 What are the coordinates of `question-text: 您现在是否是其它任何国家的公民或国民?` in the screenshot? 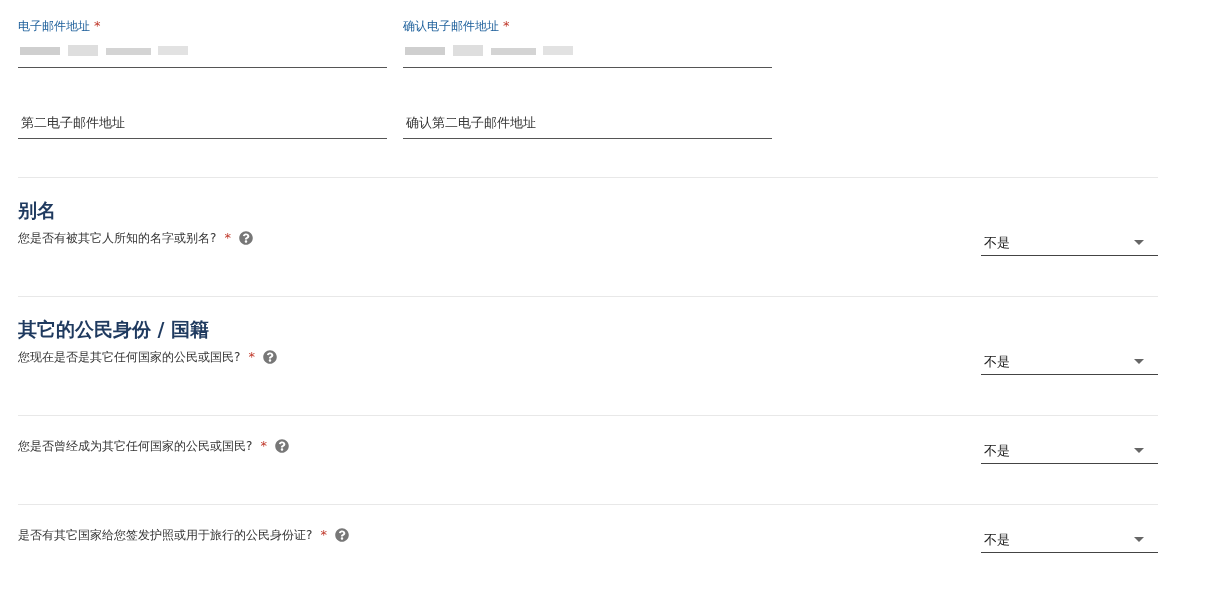 It's located at (129, 357).